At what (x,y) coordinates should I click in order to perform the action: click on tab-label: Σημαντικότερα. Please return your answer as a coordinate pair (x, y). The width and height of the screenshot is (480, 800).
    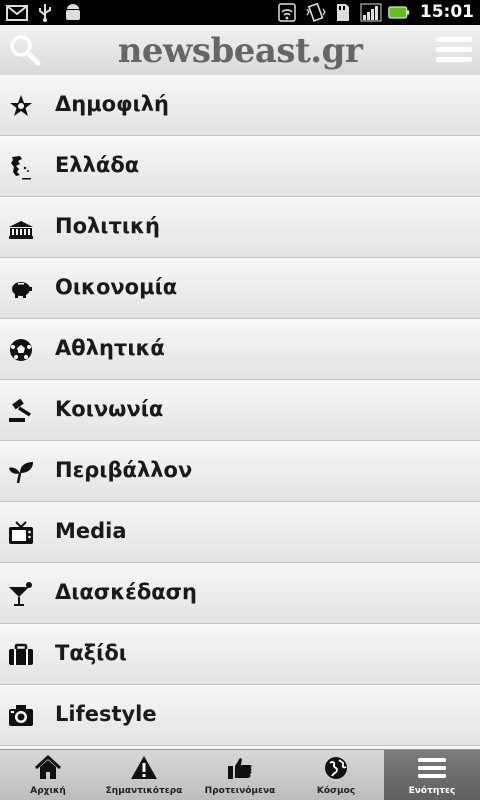
    Looking at the image, I should click on (144, 791).